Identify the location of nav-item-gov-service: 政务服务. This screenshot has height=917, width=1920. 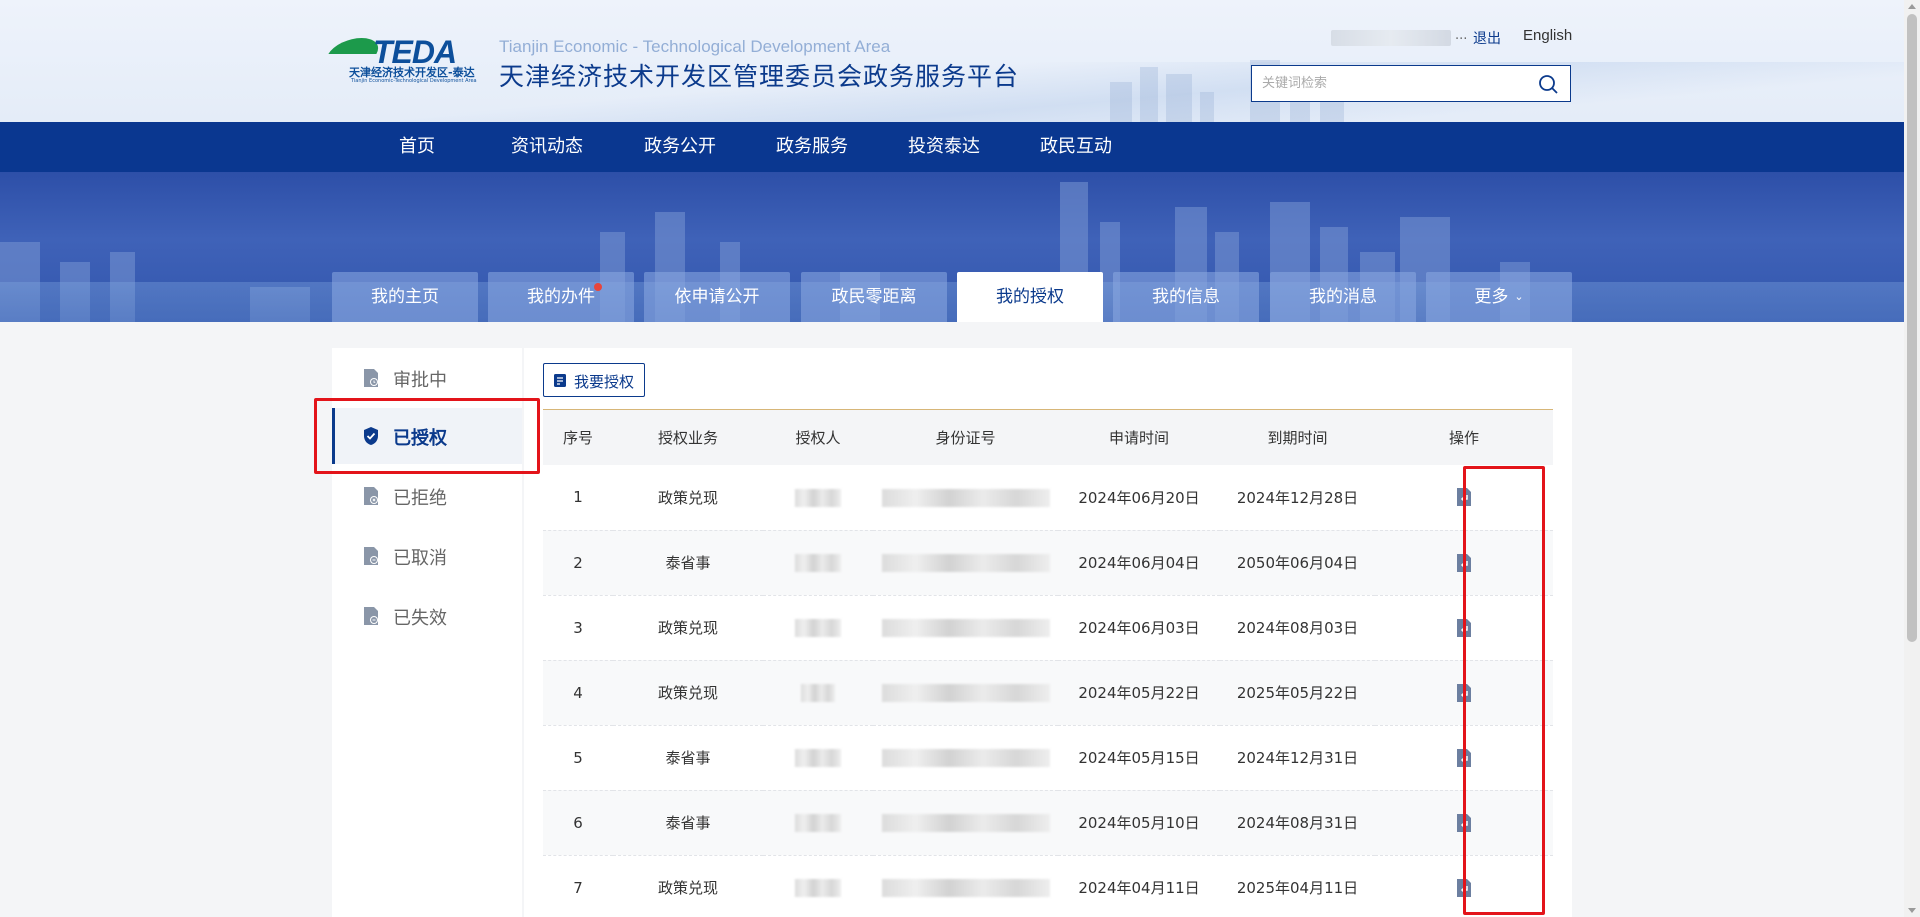
(812, 147).